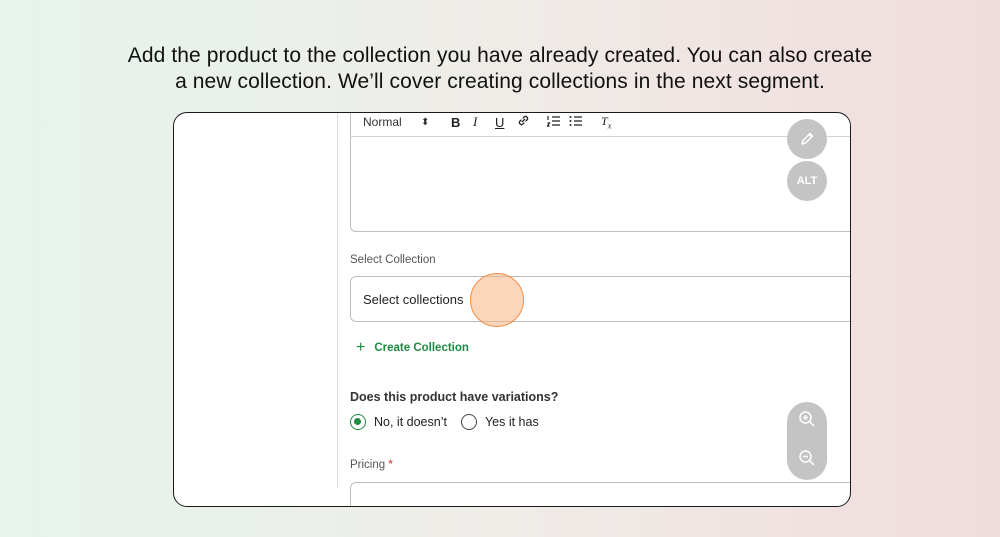  I want to click on required-asterisk: *, so click(390, 465).